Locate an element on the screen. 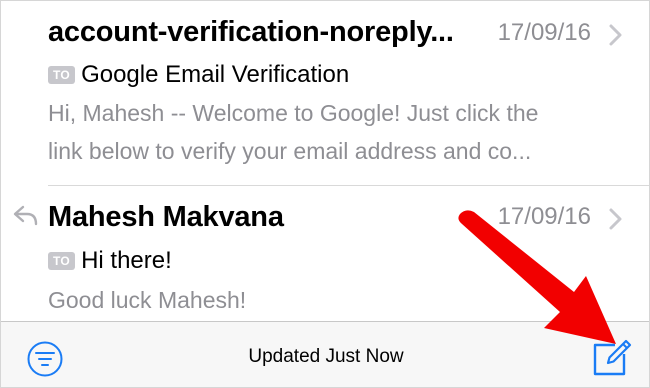 This screenshot has height=388, width=650. replied-icon is located at coordinates (25, 215).